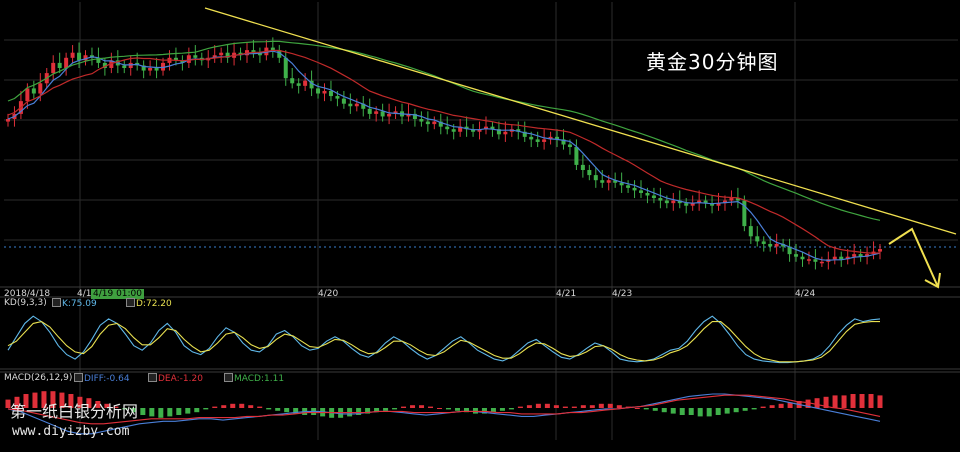 This screenshot has width=960, height=452. Describe the element at coordinates (228, 377) in the screenshot. I see `macd-toggle-icon` at that location.